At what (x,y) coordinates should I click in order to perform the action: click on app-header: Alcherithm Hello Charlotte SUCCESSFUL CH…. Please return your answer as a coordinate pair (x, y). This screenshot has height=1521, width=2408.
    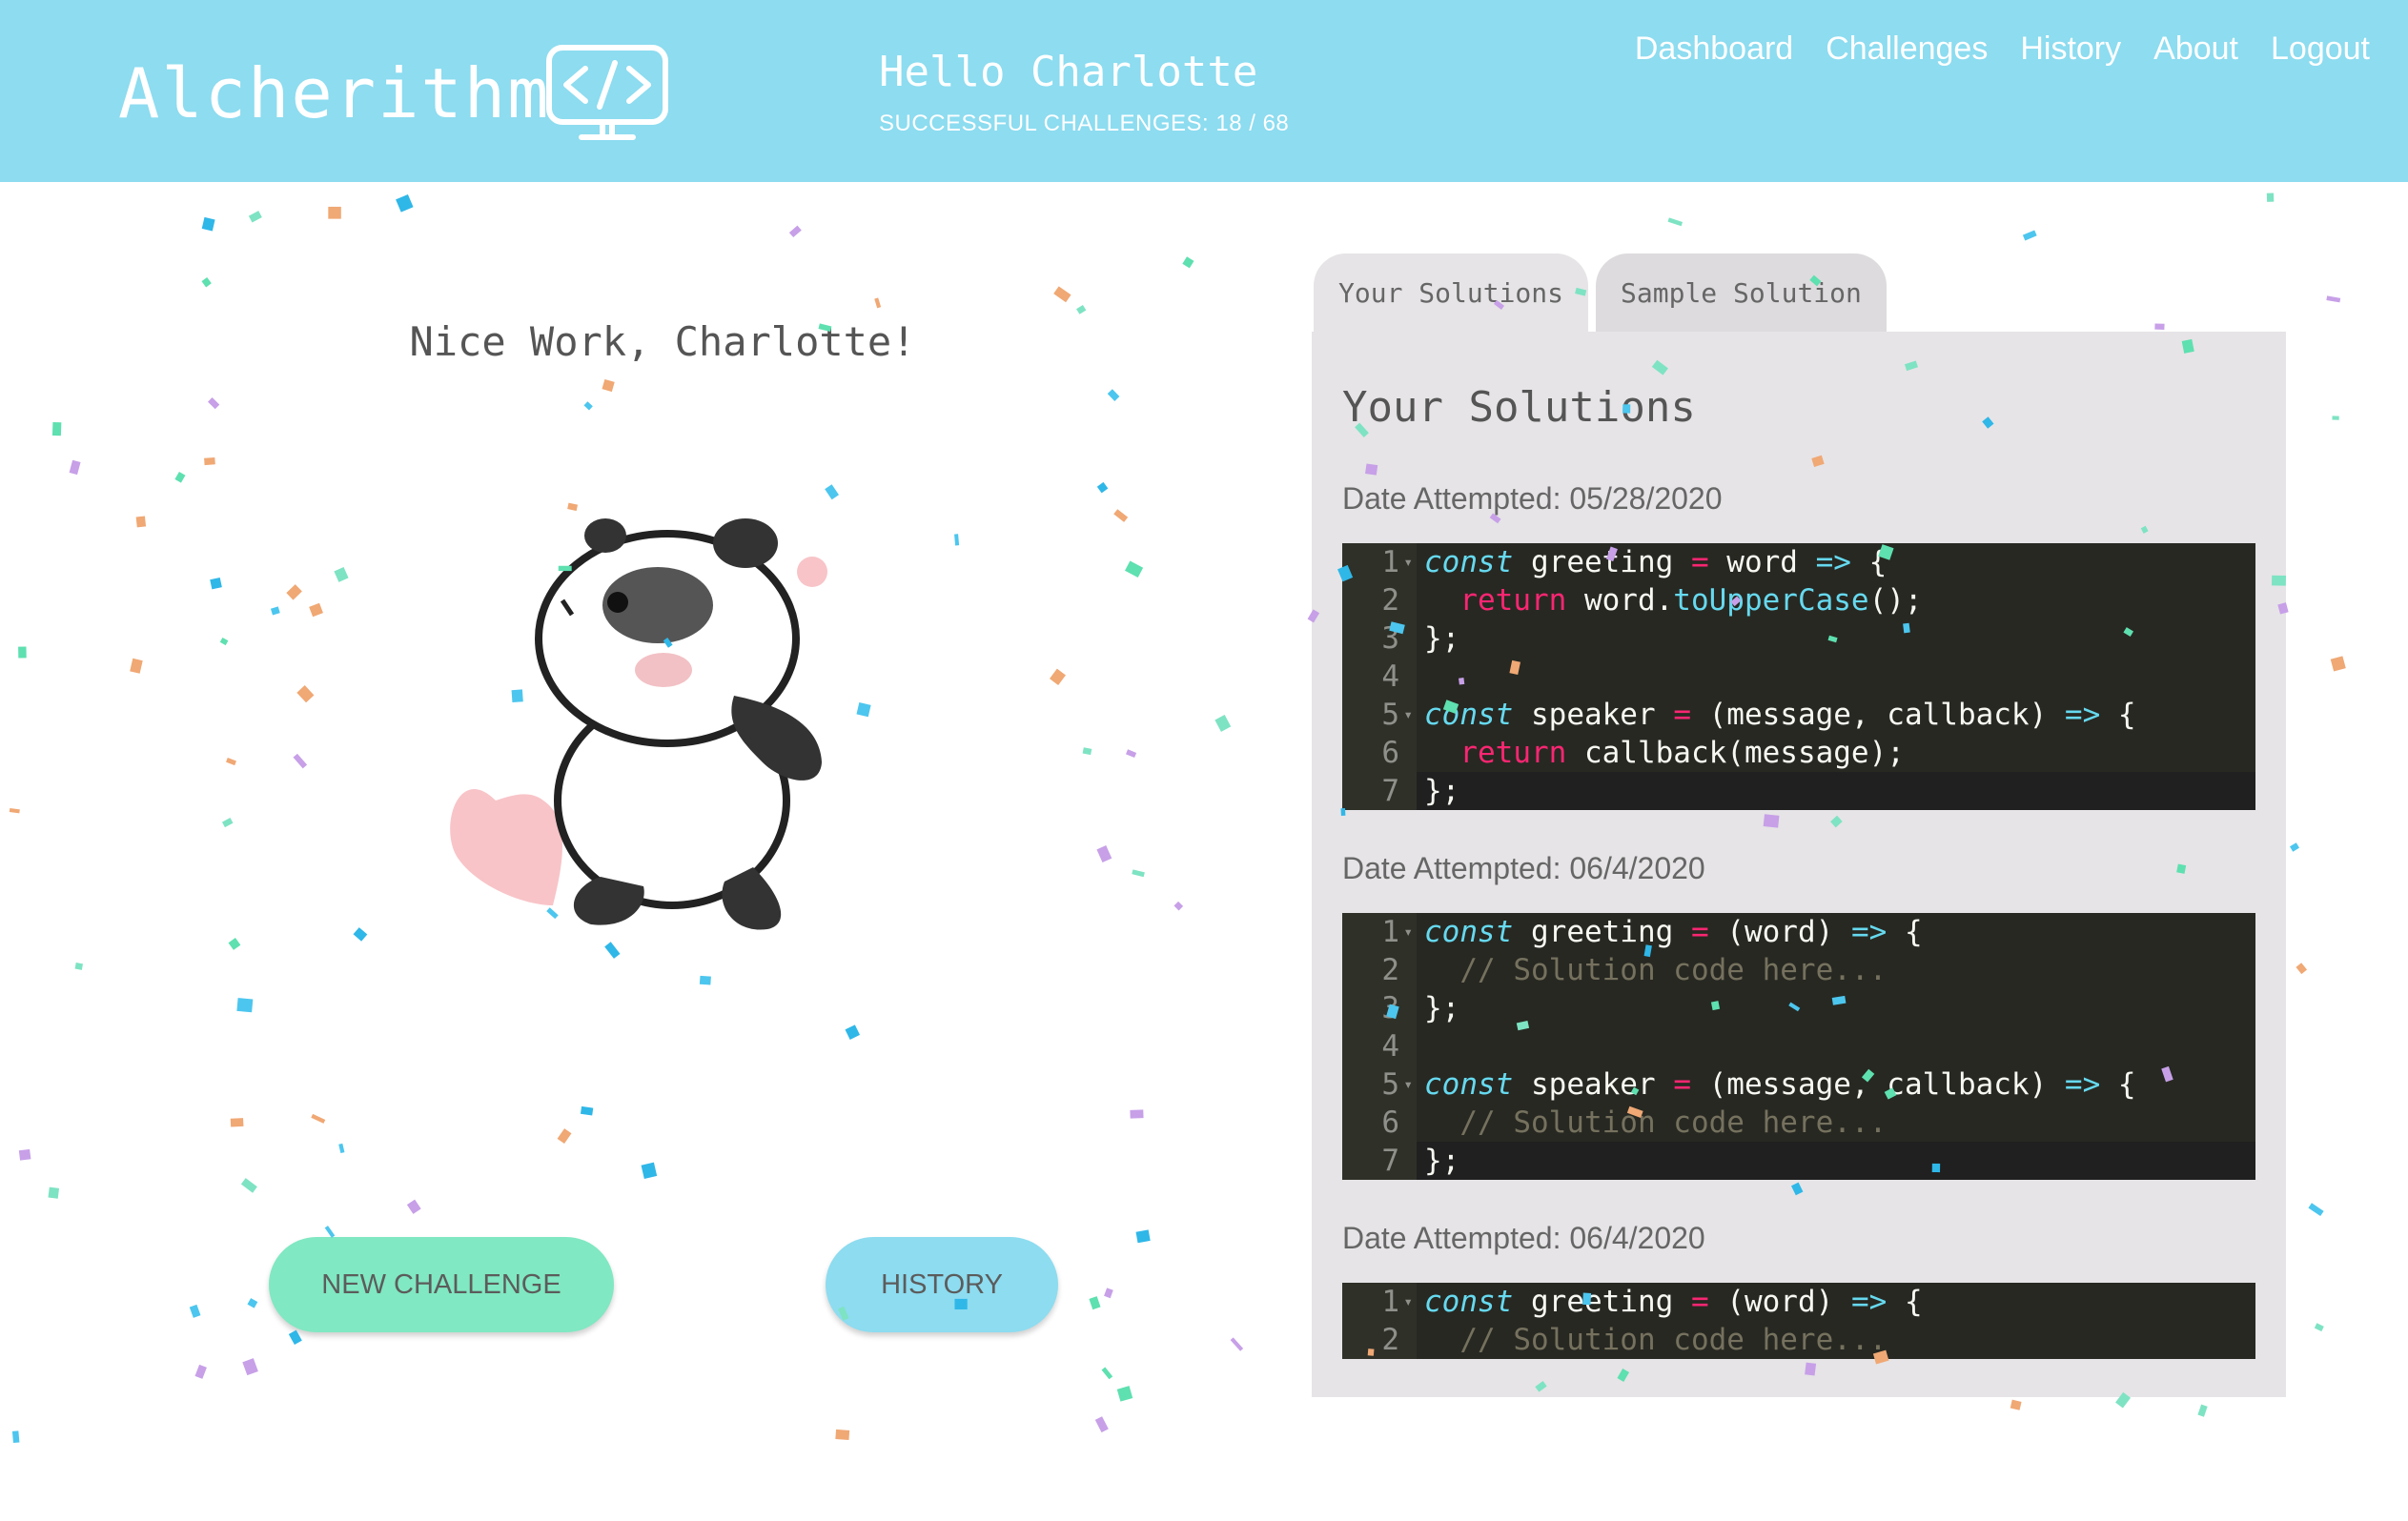
    Looking at the image, I should click on (1204, 91).